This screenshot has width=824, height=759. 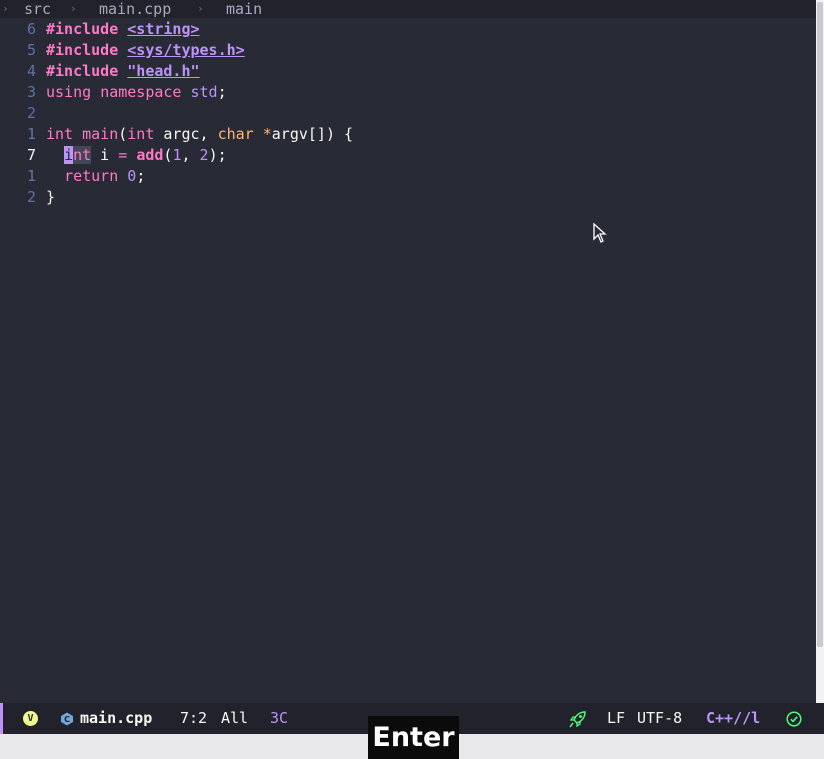 What do you see at coordinates (123, 71) in the screenshot?
I see `line-code: #include "head.h"` at bounding box center [123, 71].